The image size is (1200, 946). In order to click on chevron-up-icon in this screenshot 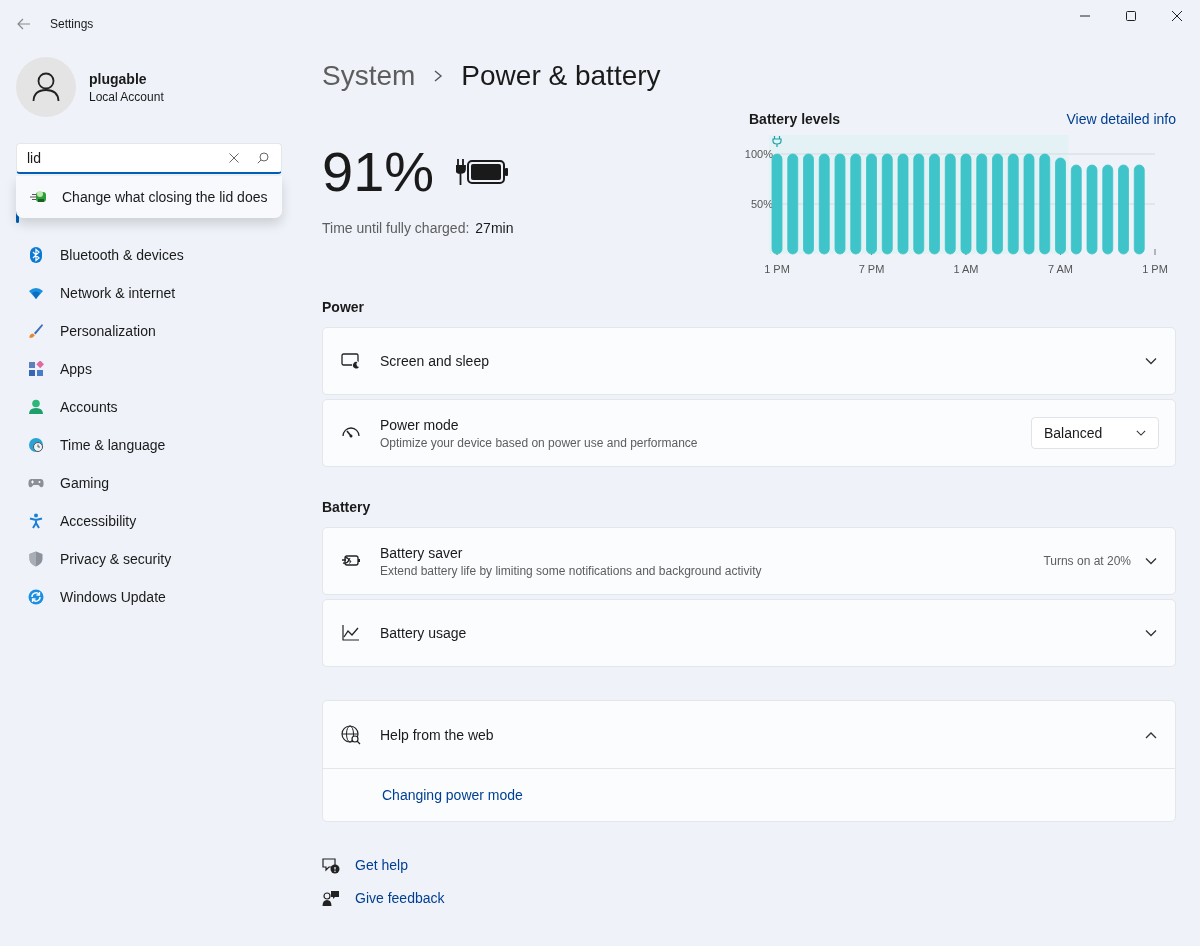, I will do `click(1151, 734)`.